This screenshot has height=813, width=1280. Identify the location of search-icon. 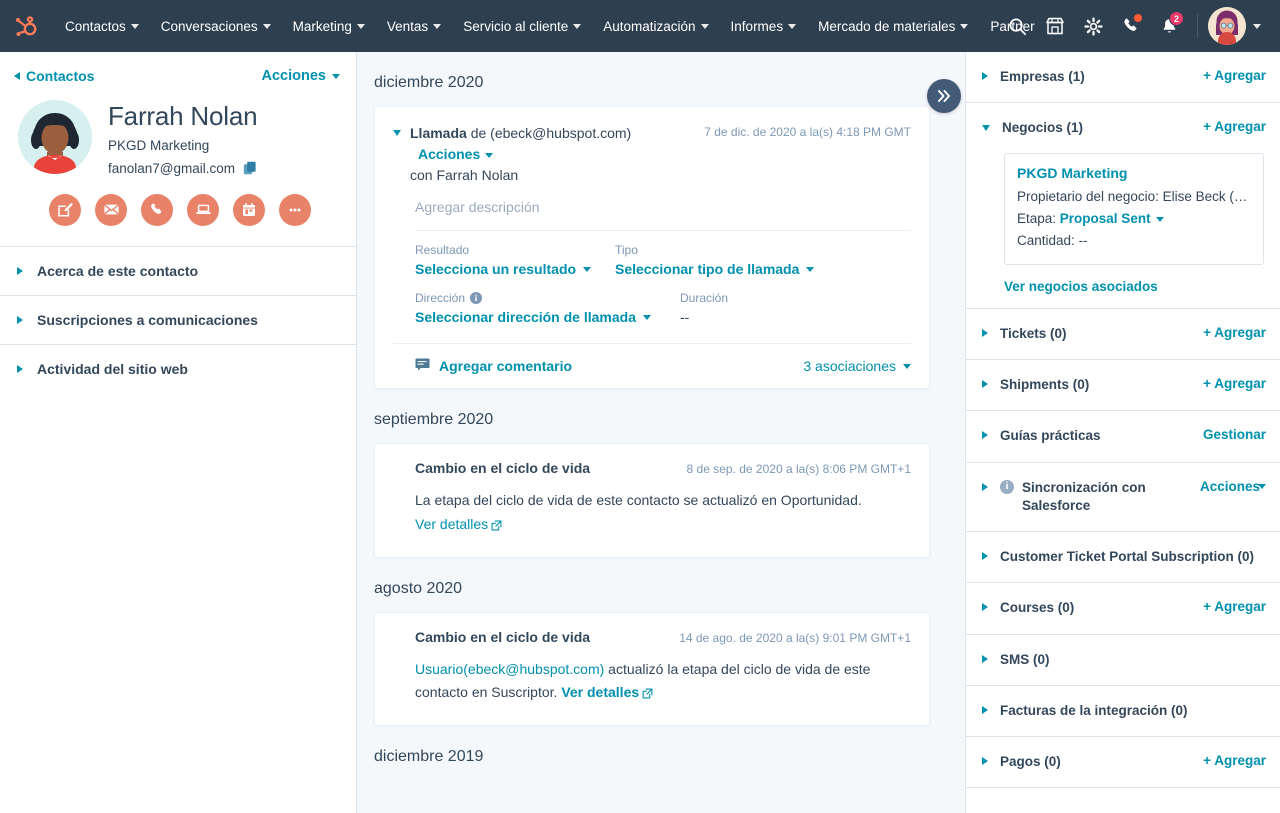
(1017, 26).